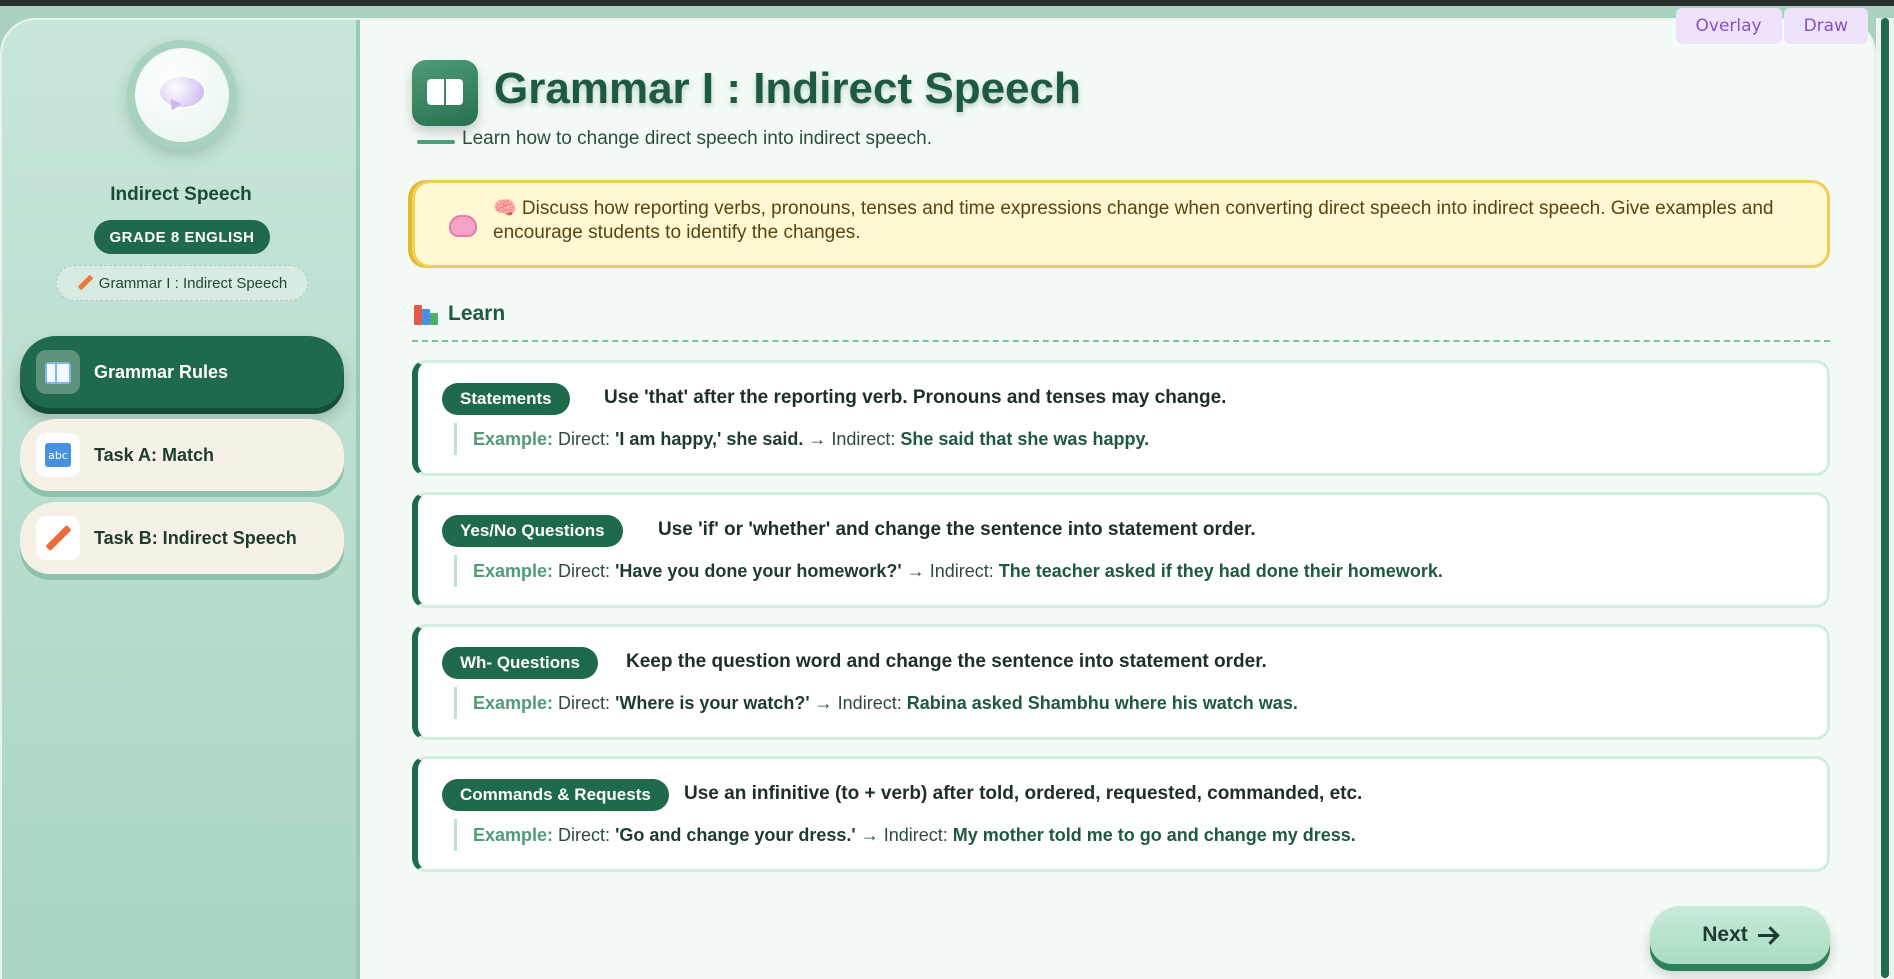 The height and width of the screenshot is (979, 1894). Describe the element at coordinates (1767, 935) in the screenshot. I see `arrow-right-icon` at that location.